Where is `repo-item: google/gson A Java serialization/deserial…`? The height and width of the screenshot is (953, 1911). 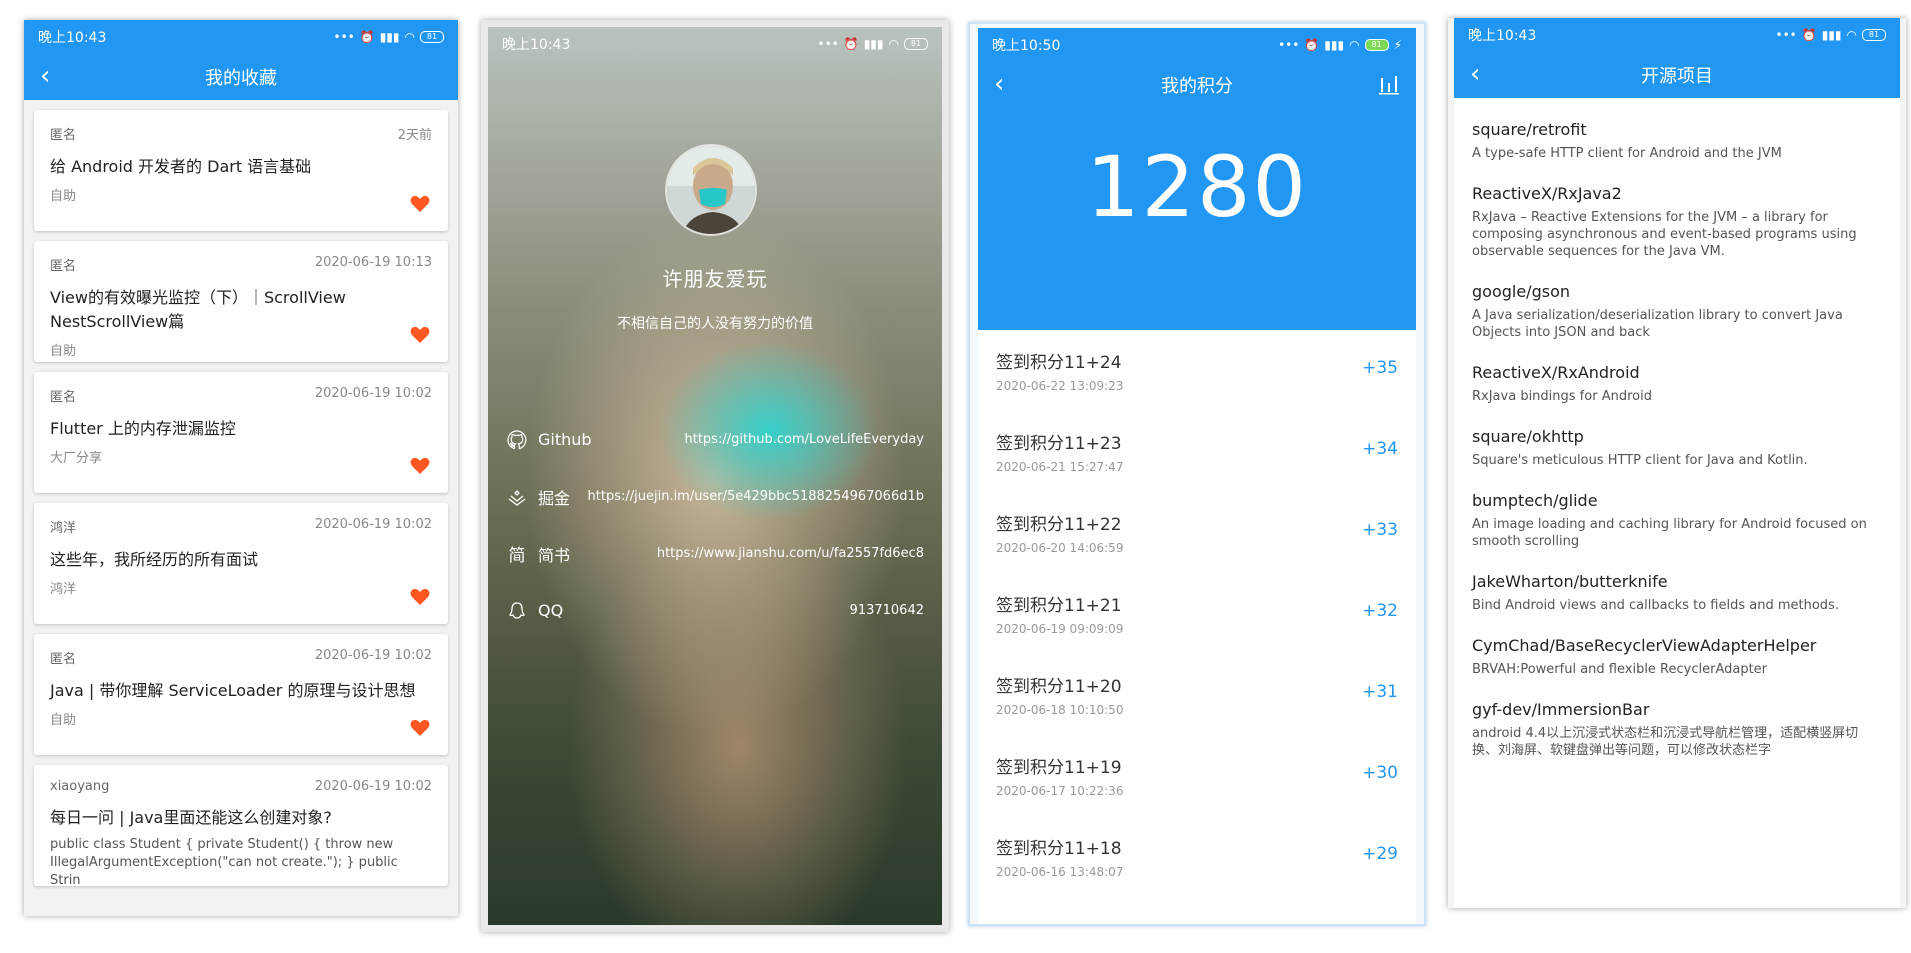 repo-item: google/gson A Java serialization/deserial… is located at coordinates (1677, 300).